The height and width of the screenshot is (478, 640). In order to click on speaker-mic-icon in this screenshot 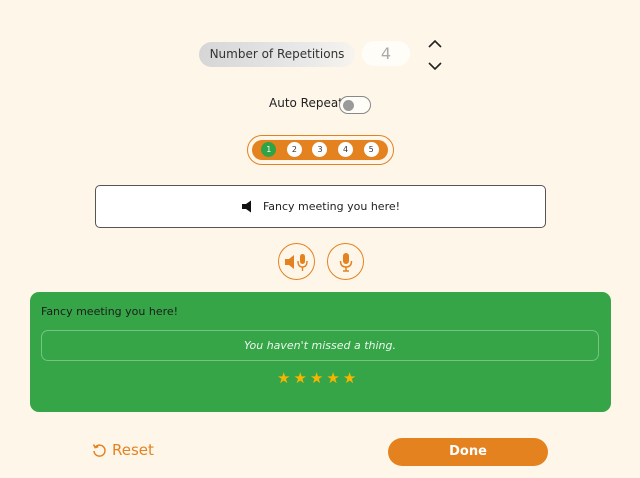, I will do `click(296, 262)`.